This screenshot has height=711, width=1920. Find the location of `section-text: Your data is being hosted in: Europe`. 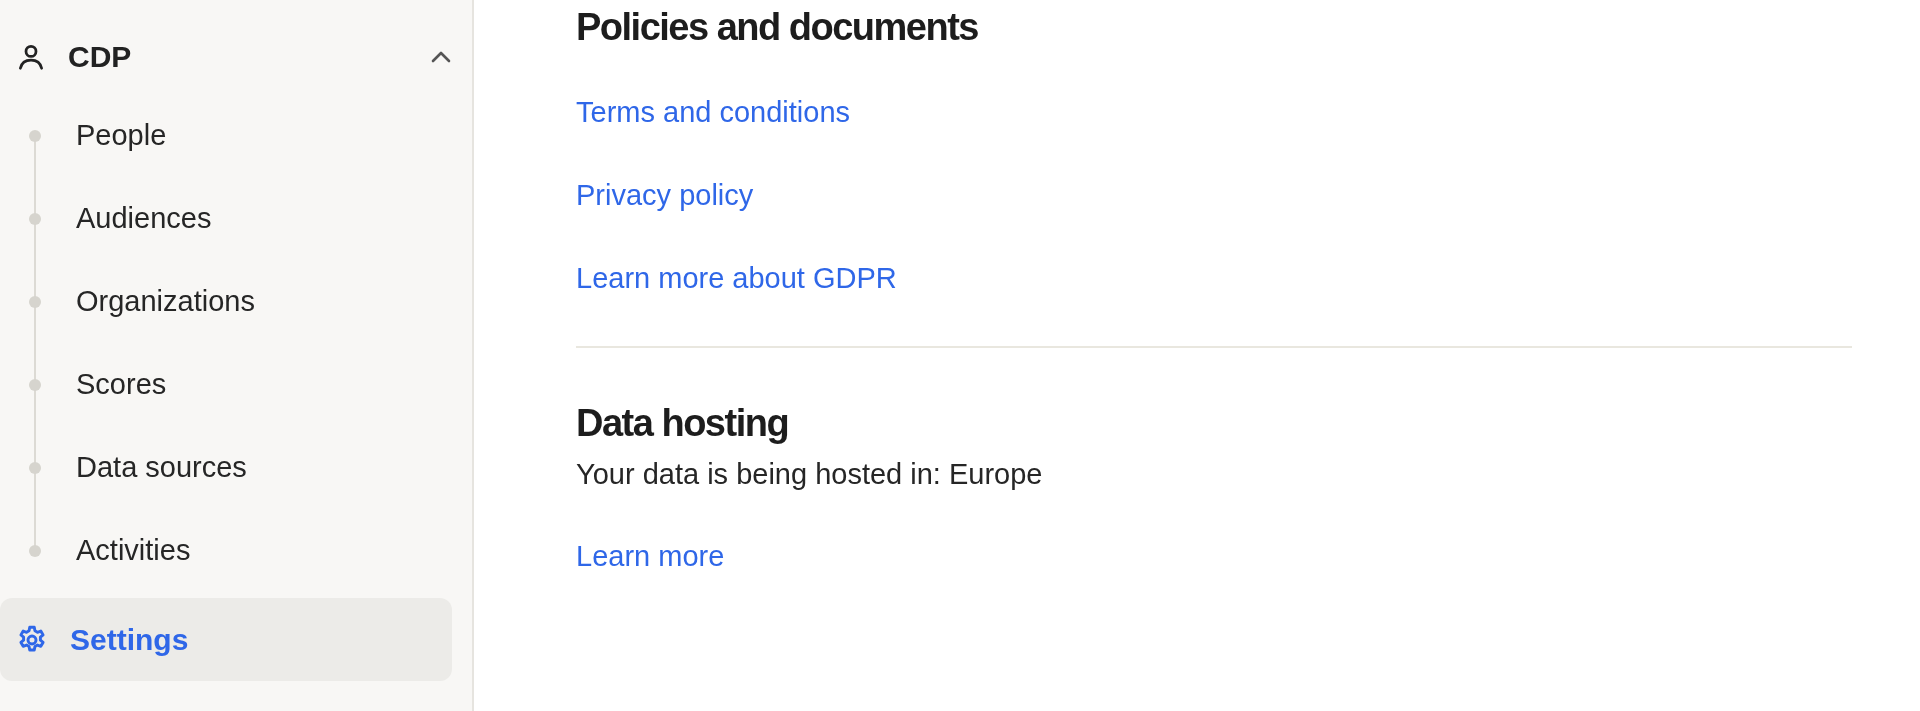

section-text: Your data is being hosted in: Europe is located at coordinates (810, 474).